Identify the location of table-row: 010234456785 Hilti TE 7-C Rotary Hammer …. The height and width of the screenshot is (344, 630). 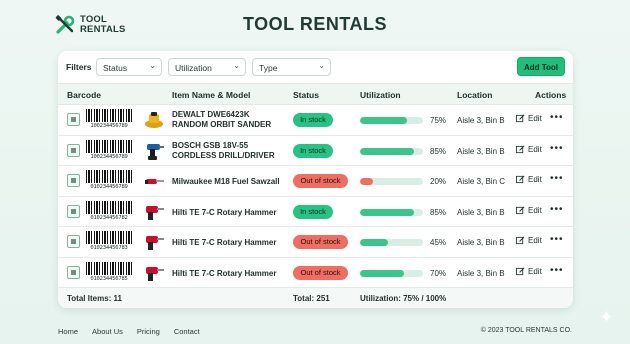
(315, 273).